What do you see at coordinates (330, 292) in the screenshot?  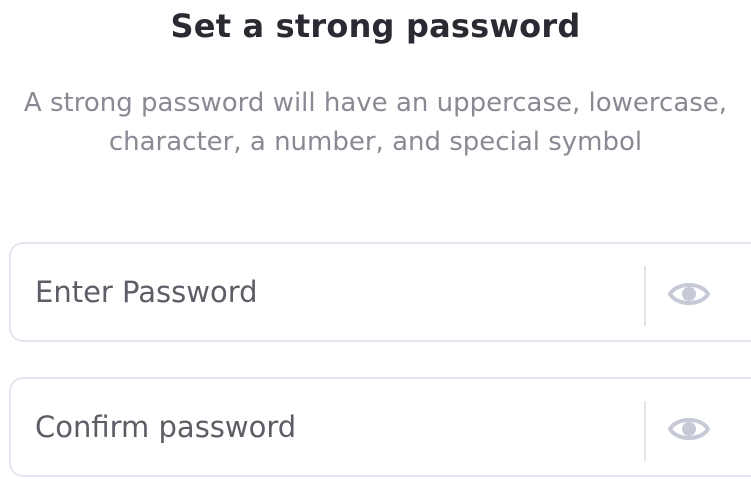 I see `password-input` at bounding box center [330, 292].